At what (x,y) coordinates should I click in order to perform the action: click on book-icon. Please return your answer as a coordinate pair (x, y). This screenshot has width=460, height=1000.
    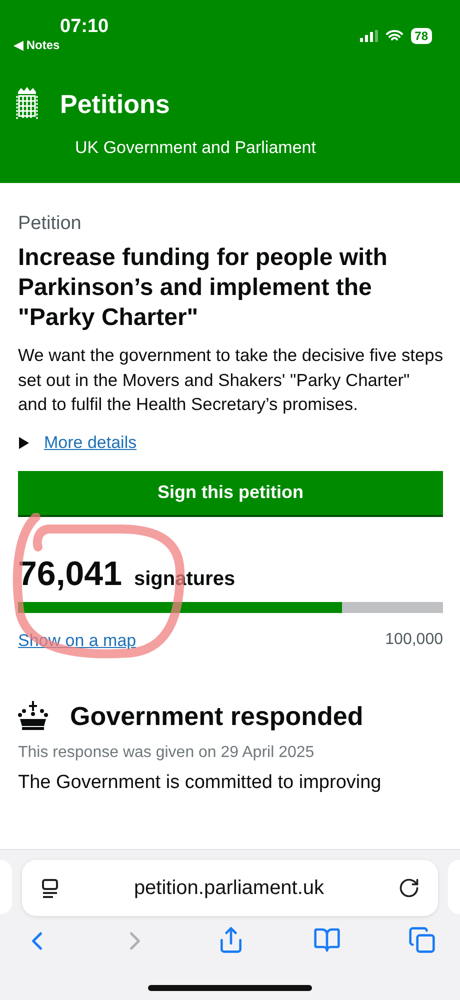
    Looking at the image, I should click on (326, 940).